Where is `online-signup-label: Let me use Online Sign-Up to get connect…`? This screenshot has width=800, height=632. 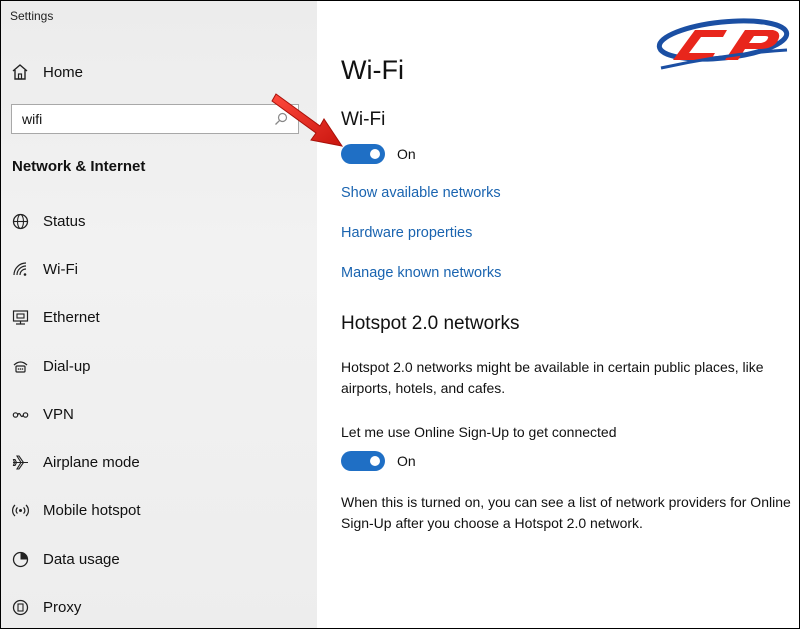 online-signup-label: Let me use Online Sign-Up to get connect… is located at coordinates (479, 432).